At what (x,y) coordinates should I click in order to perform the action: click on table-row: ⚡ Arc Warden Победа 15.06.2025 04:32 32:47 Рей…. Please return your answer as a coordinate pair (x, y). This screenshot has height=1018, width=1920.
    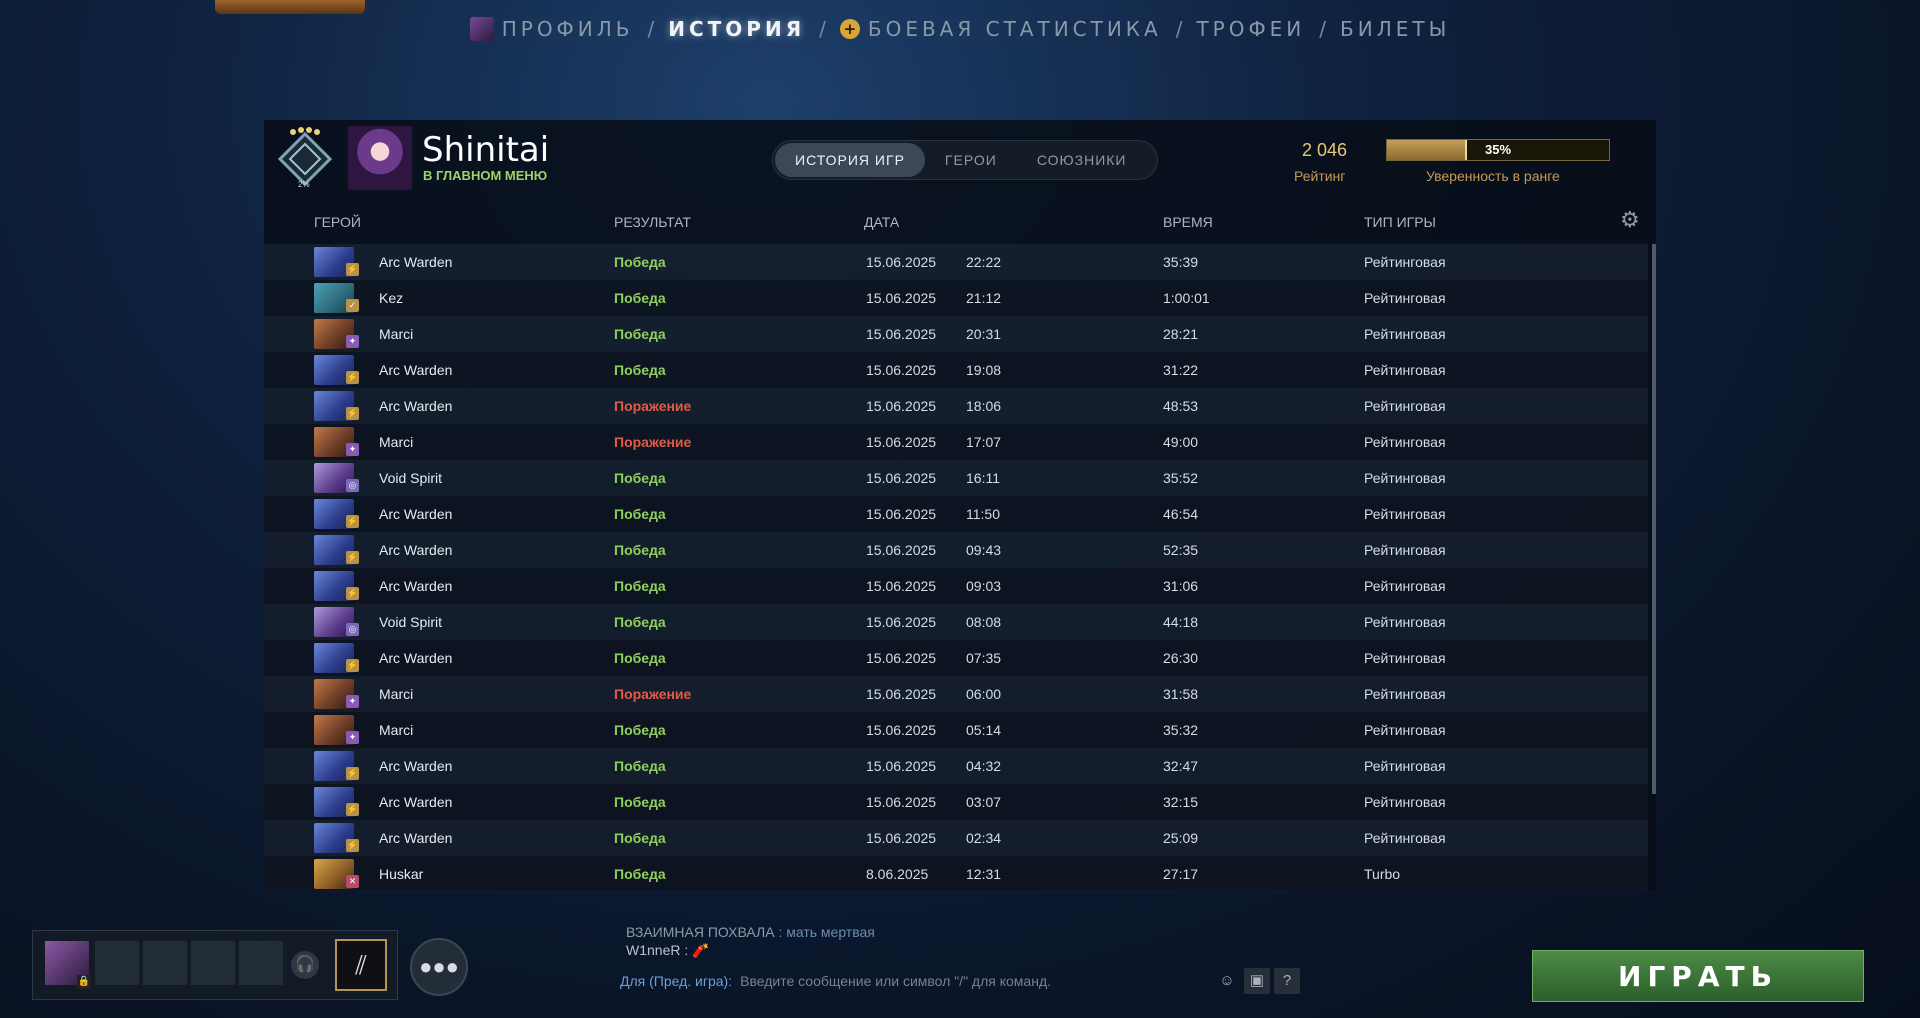
    Looking at the image, I should click on (956, 766).